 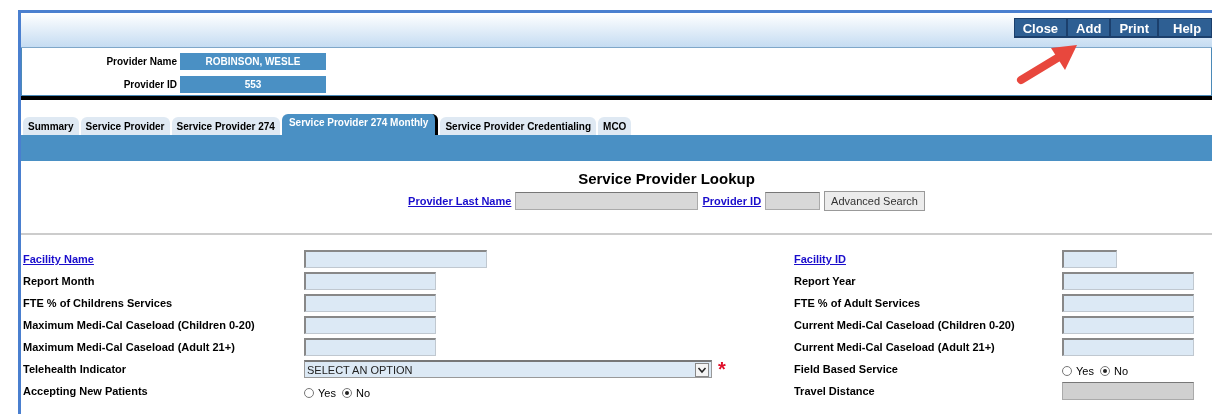 What do you see at coordinates (59, 281) in the screenshot?
I see `field-label: Report Month` at bounding box center [59, 281].